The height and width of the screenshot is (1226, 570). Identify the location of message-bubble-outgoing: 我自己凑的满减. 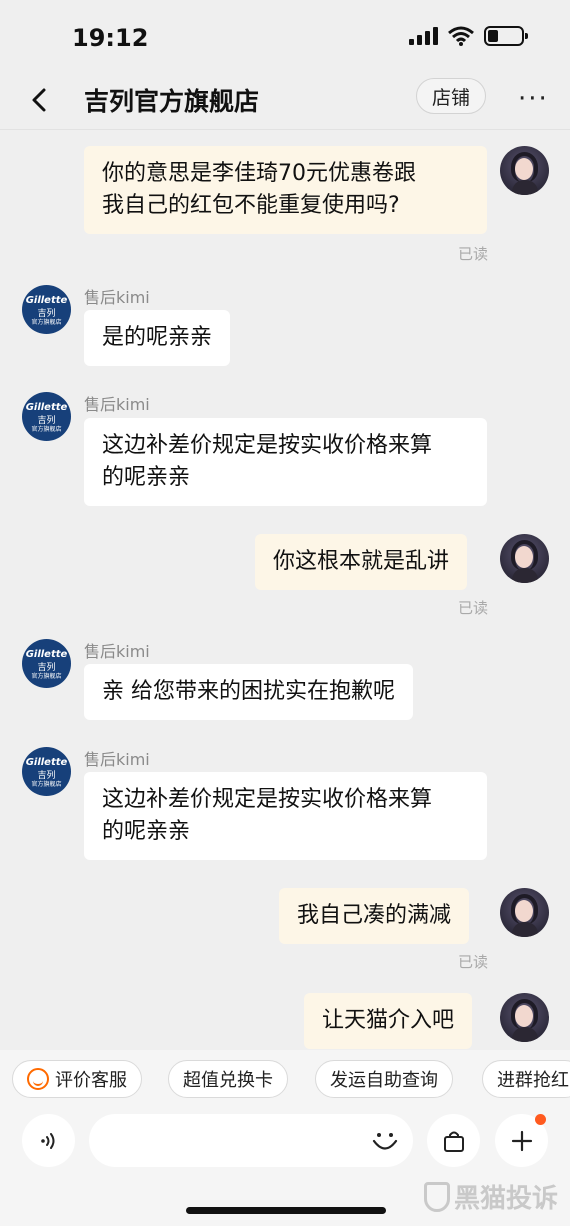
(374, 916).